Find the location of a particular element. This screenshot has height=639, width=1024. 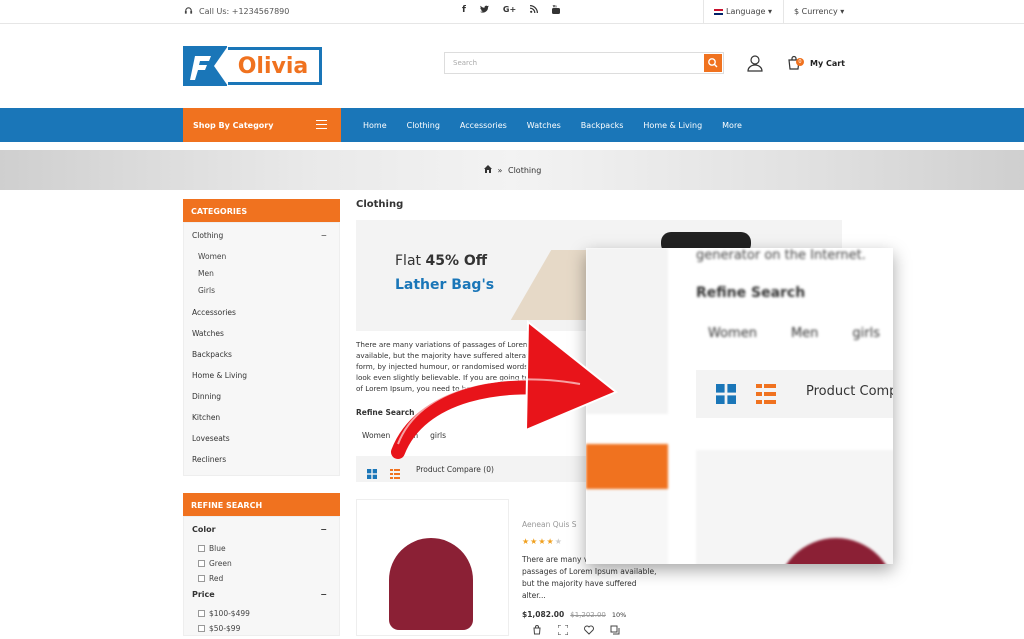

sidebar-item-home-living: Home & Living is located at coordinates (261, 381).